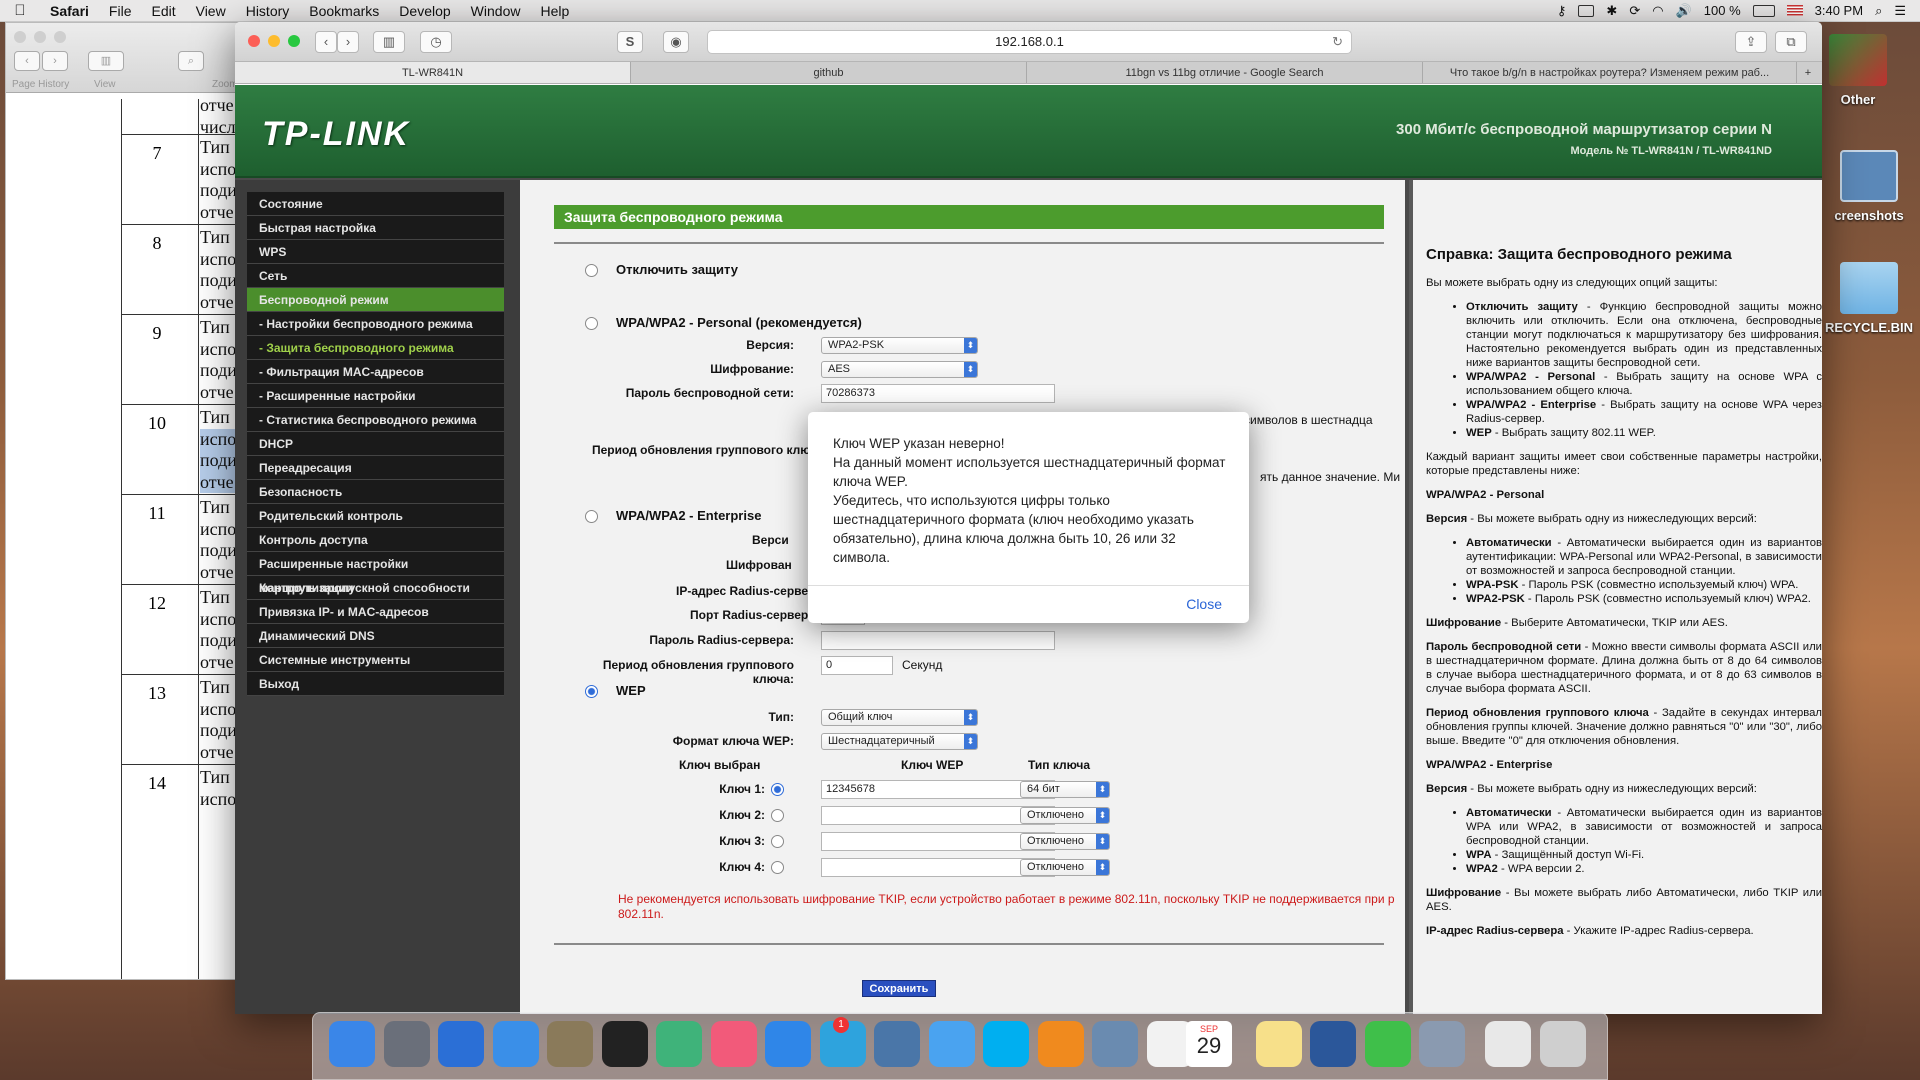 The image size is (1920, 1080). What do you see at coordinates (899, 369) in the screenshot?
I see `cipher-select: AES` at bounding box center [899, 369].